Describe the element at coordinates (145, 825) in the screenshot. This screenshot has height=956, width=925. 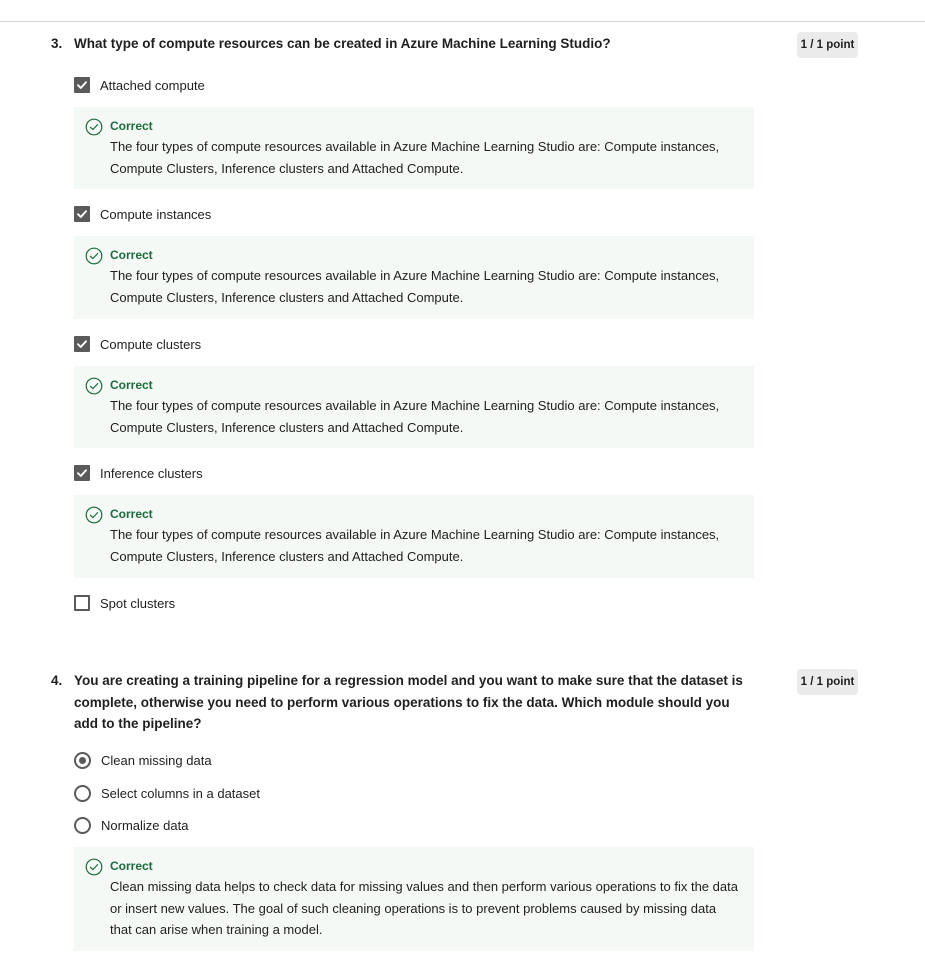
I see `option-label: Normalize data` at that location.